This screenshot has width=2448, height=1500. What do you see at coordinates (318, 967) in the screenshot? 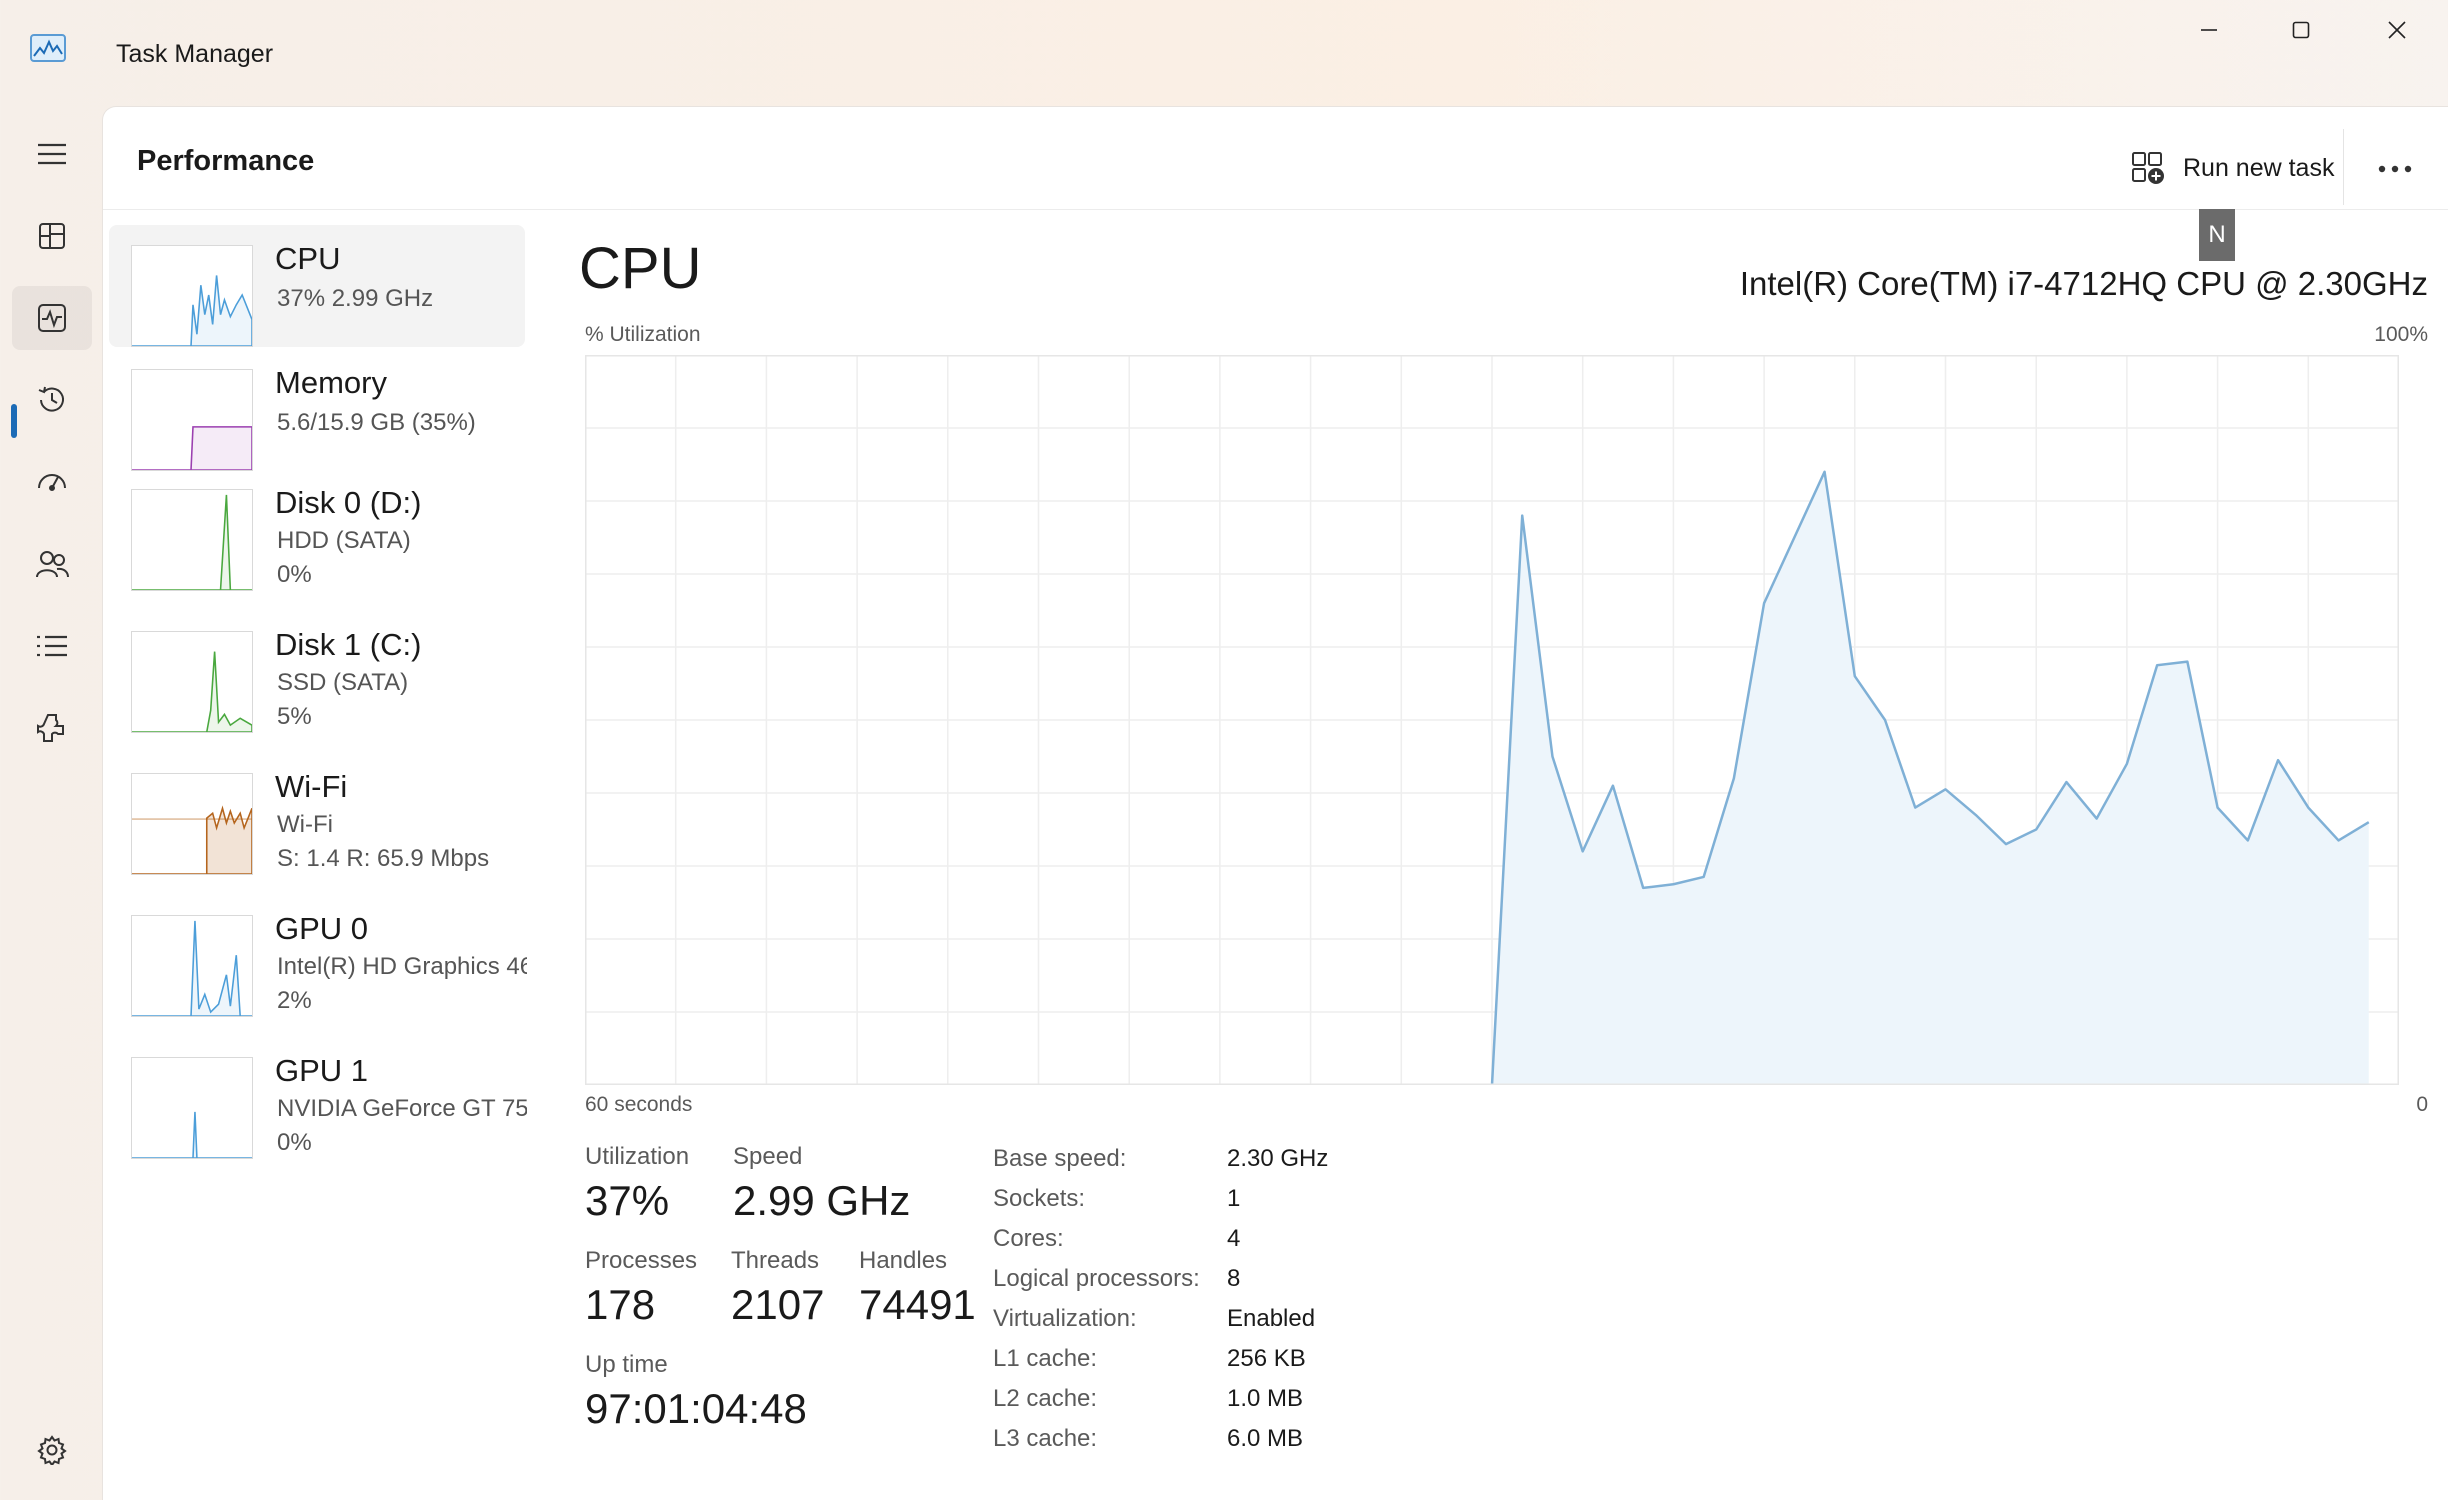
I see `resource-item-gpu-0: GPU 0 Intel(R) HD Graphics 4600 2%` at bounding box center [318, 967].